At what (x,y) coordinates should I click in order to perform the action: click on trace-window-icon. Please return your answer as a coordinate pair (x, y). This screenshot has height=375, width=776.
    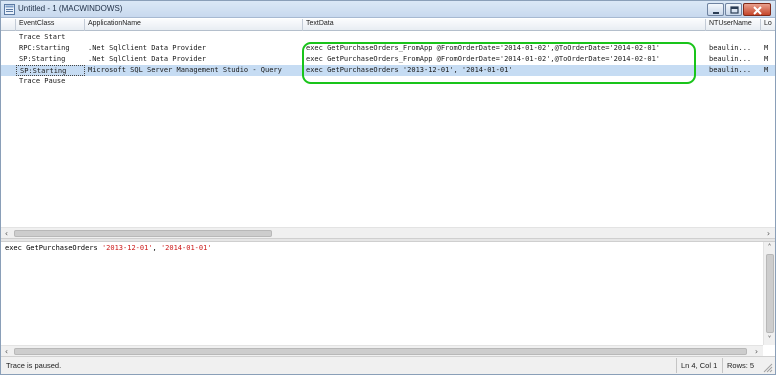
    Looking at the image, I should click on (9, 9).